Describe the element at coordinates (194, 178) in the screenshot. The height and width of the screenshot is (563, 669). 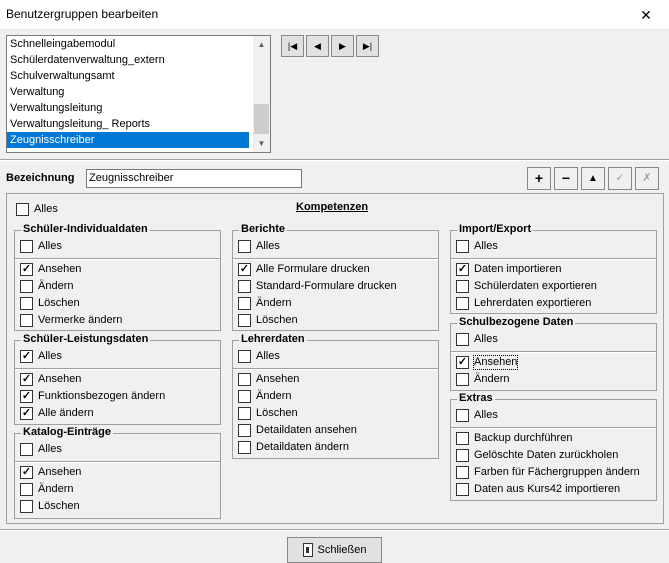
I see `bezeichnung-input: Zeugnisschreiber` at that location.